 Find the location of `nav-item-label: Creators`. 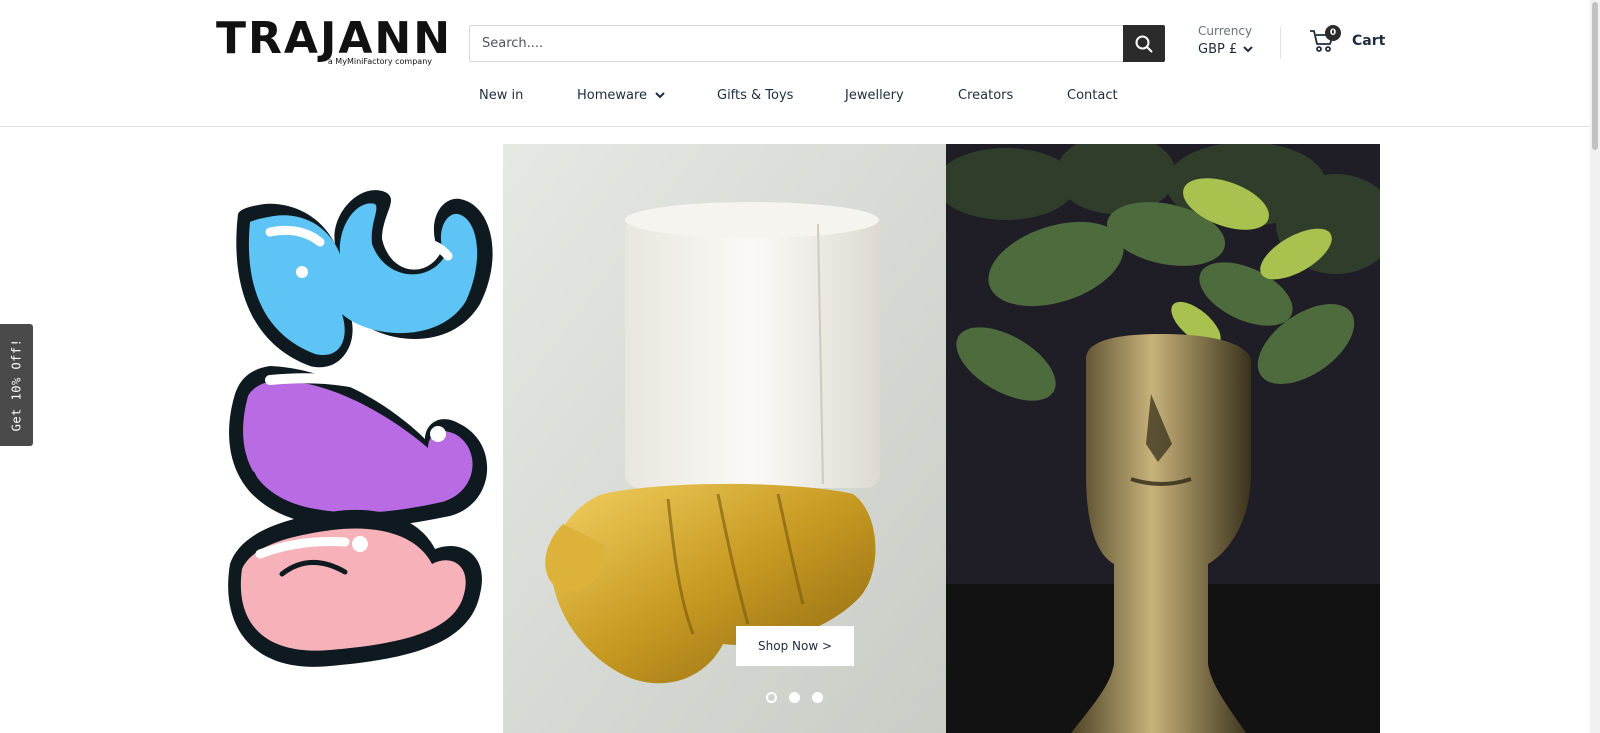

nav-item-label: Creators is located at coordinates (986, 95).